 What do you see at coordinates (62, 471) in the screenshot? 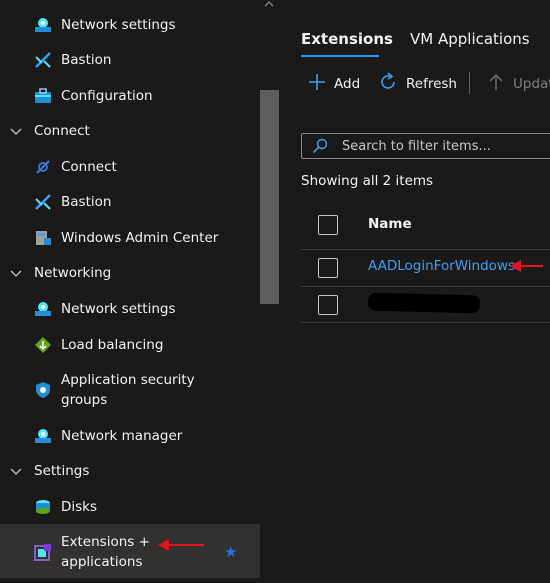
I see `sidebar-group-label: Settings` at bounding box center [62, 471].